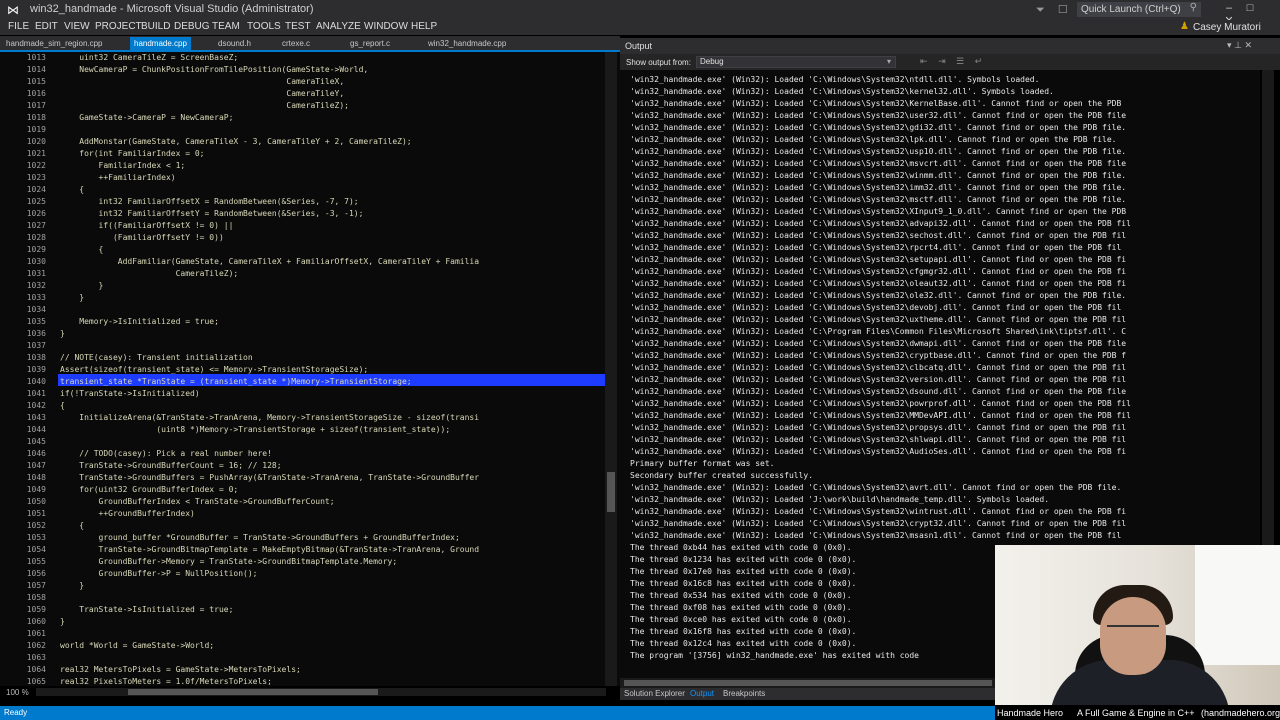 This screenshot has width=1280, height=720. What do you see at coordinates (36, 645) in the screenshot?
I see `line-number: 1062` at bounding box center [36, 645].